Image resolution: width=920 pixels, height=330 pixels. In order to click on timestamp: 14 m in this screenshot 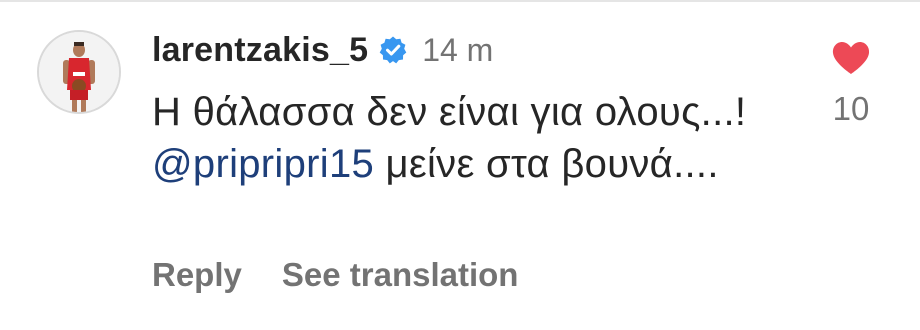, I will do `click(458, 49)`.